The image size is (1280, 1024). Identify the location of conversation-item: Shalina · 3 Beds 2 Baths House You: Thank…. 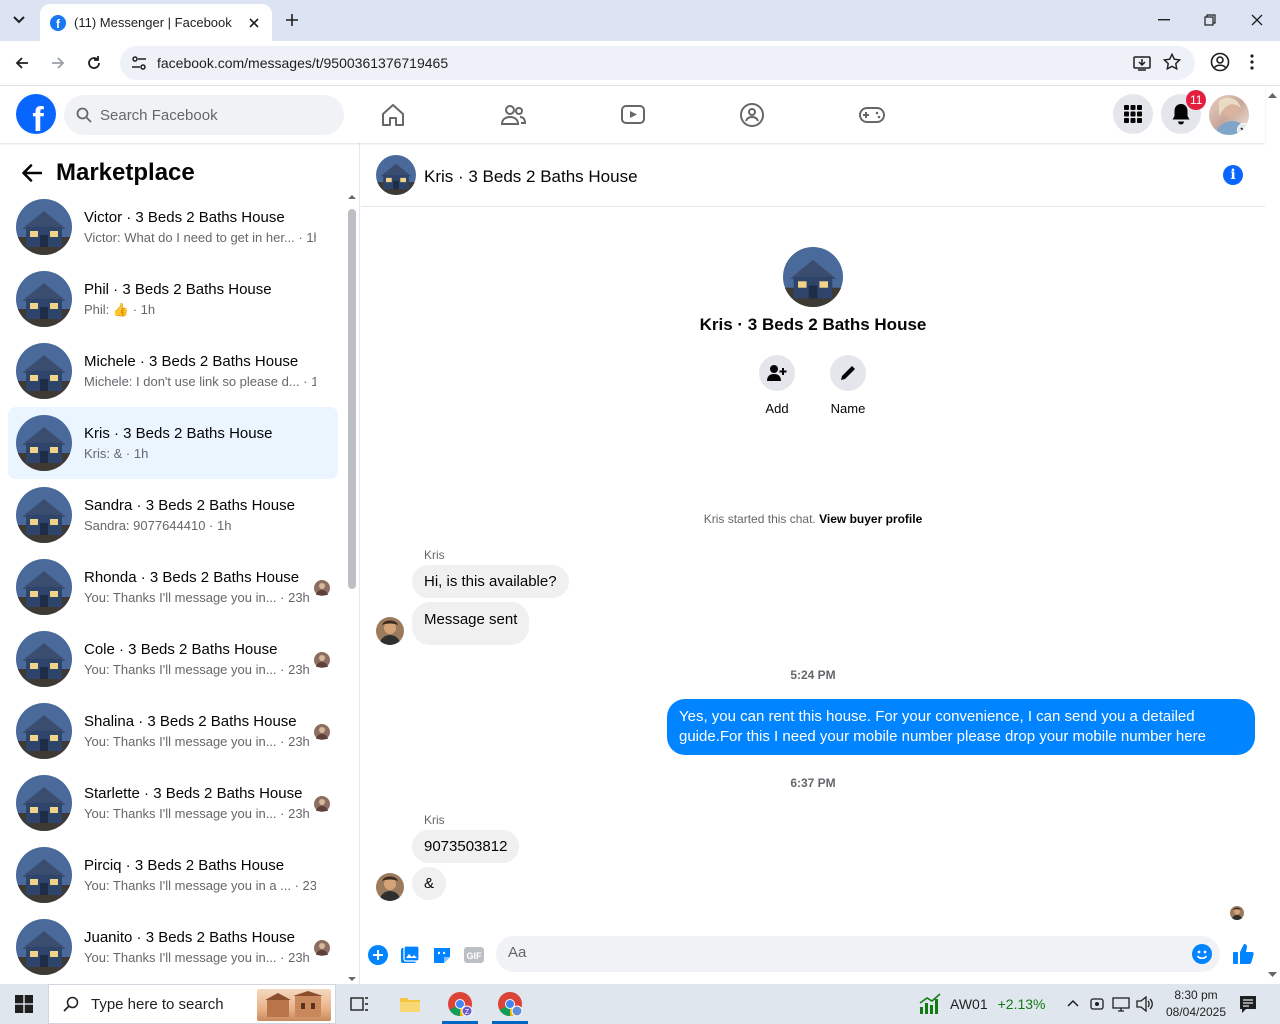
(173, 731).